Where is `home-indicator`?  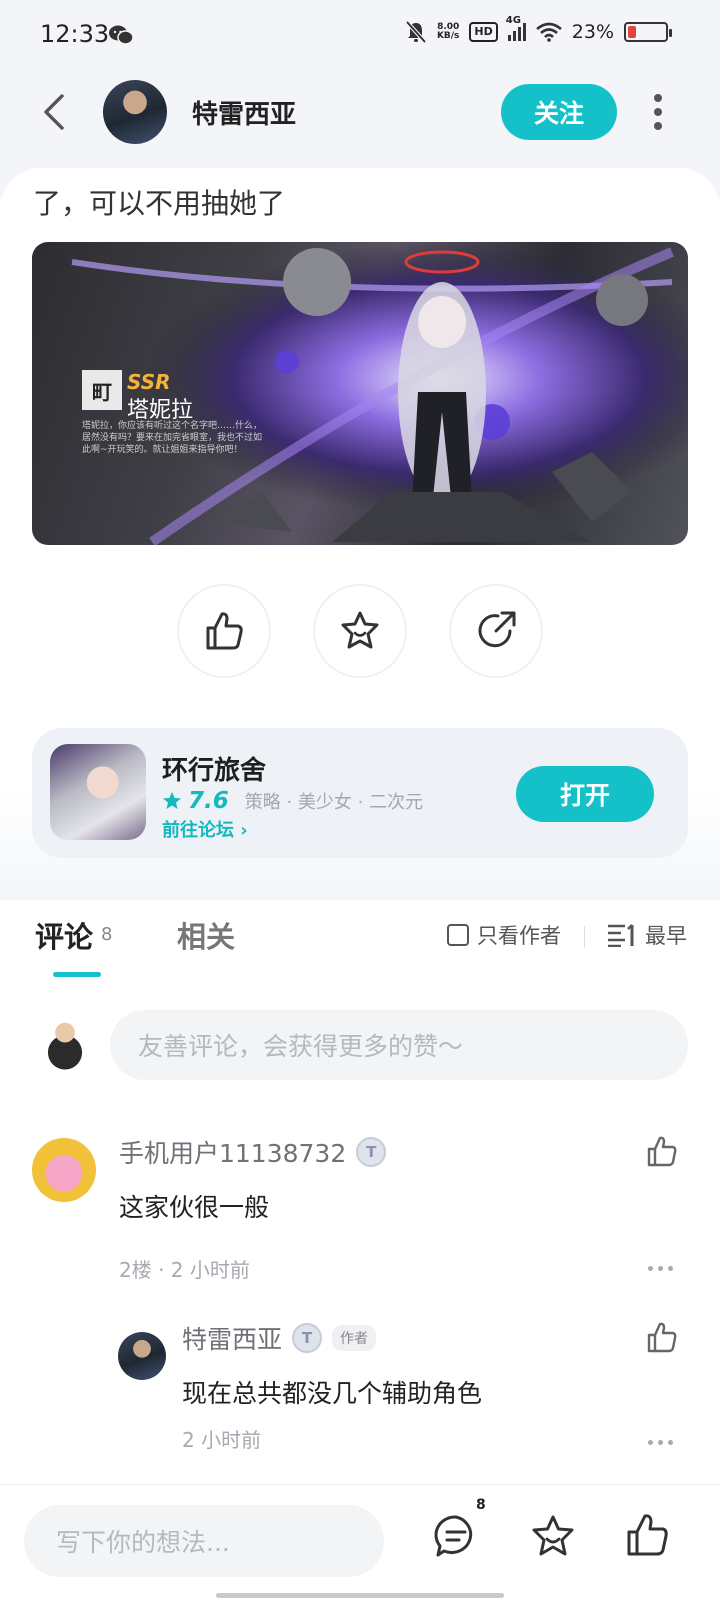
home-indicator is located at coordinates (360, 1595).